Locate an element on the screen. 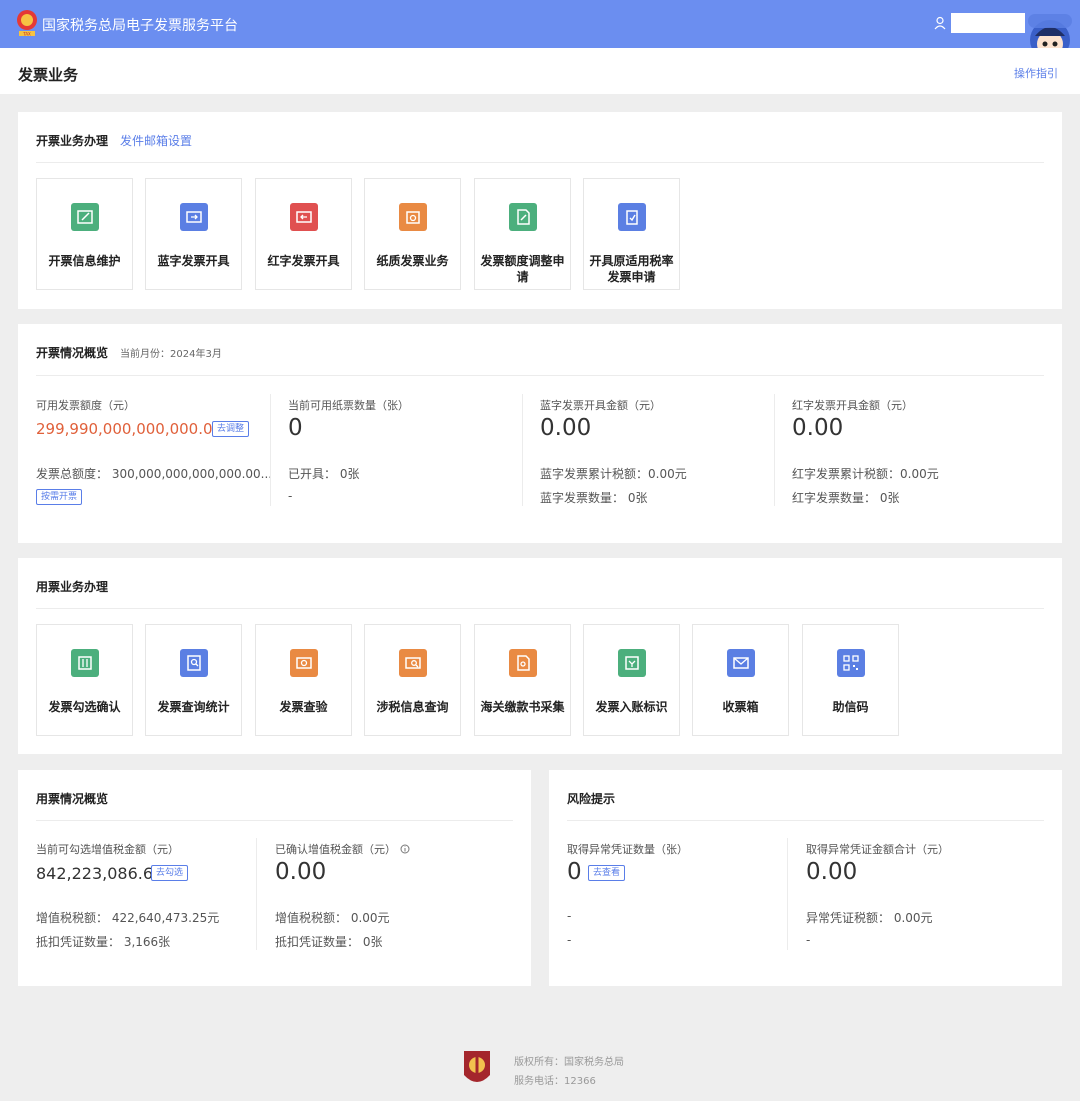  paper-issued-line: 已开具： 0张 is located at coordinates (324, 474).